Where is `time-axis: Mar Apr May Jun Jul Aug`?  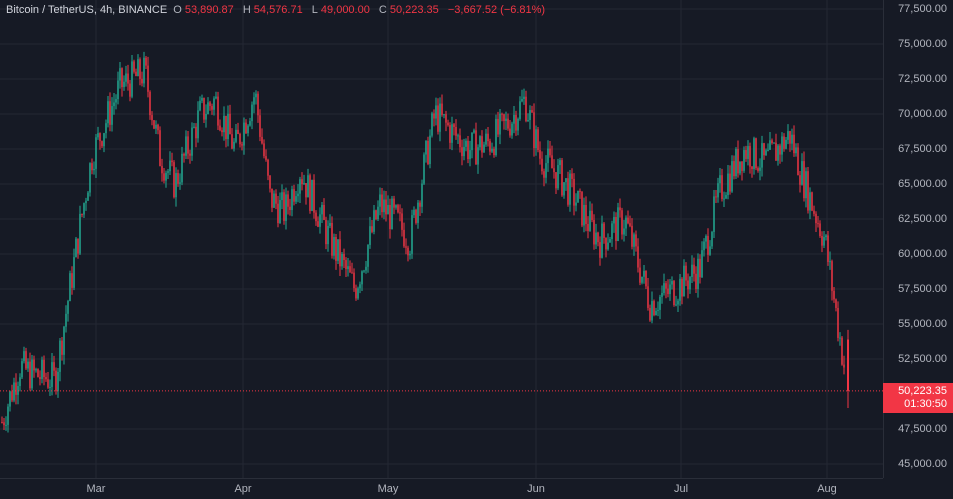 time-axis: Mar Apr May Jun Jul Aug is located at coordinates (441, 488).